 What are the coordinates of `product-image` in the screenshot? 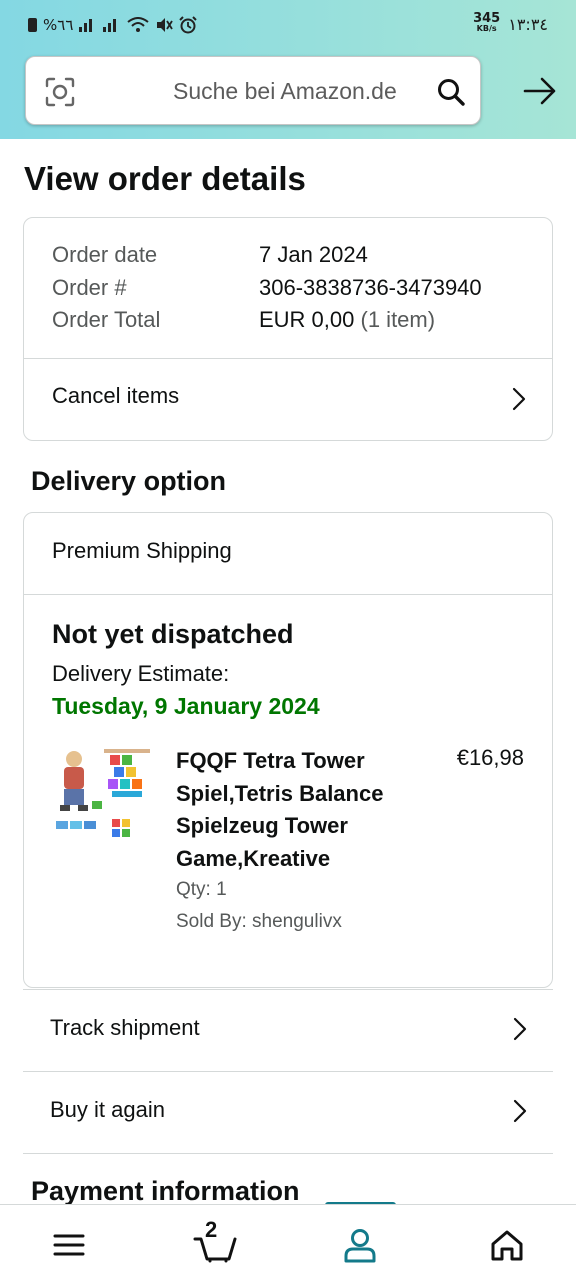 It's located at (104, 793).